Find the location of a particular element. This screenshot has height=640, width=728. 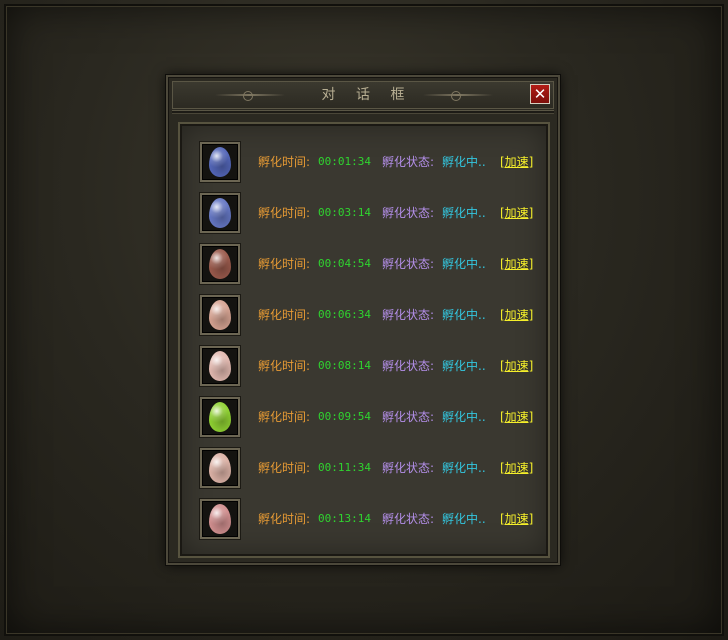

egg-time-value: 00:13:14 is located at coordinates (344, 518).